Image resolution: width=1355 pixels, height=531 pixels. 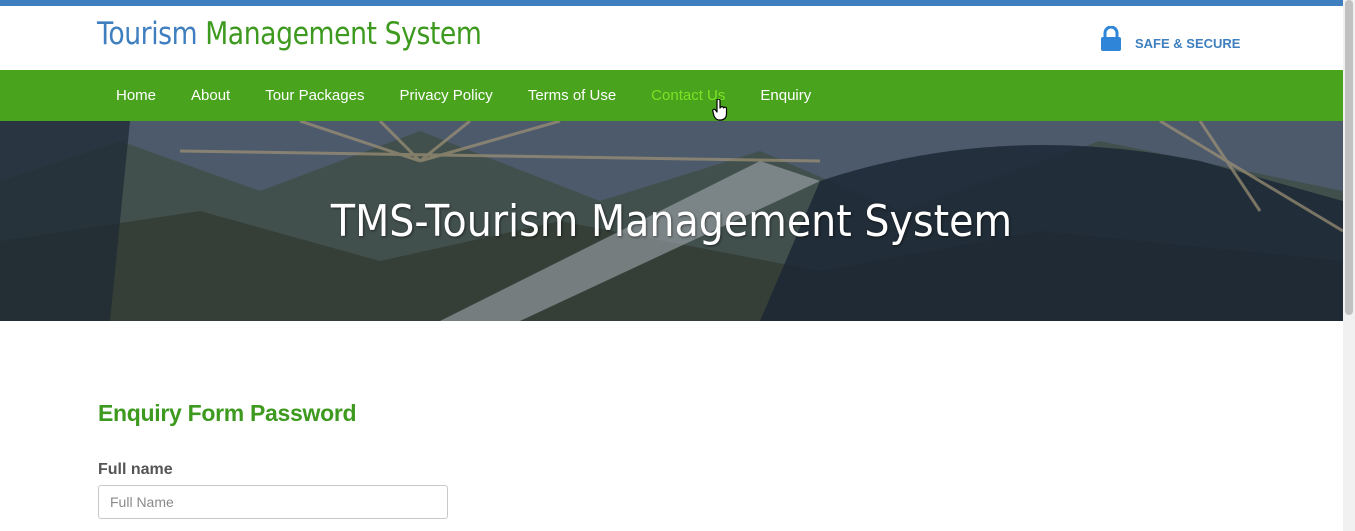 What do you see at coordinates (1111, 39) in the screenshot?
I see `lock-icon` at bounding box center [1111, 39].